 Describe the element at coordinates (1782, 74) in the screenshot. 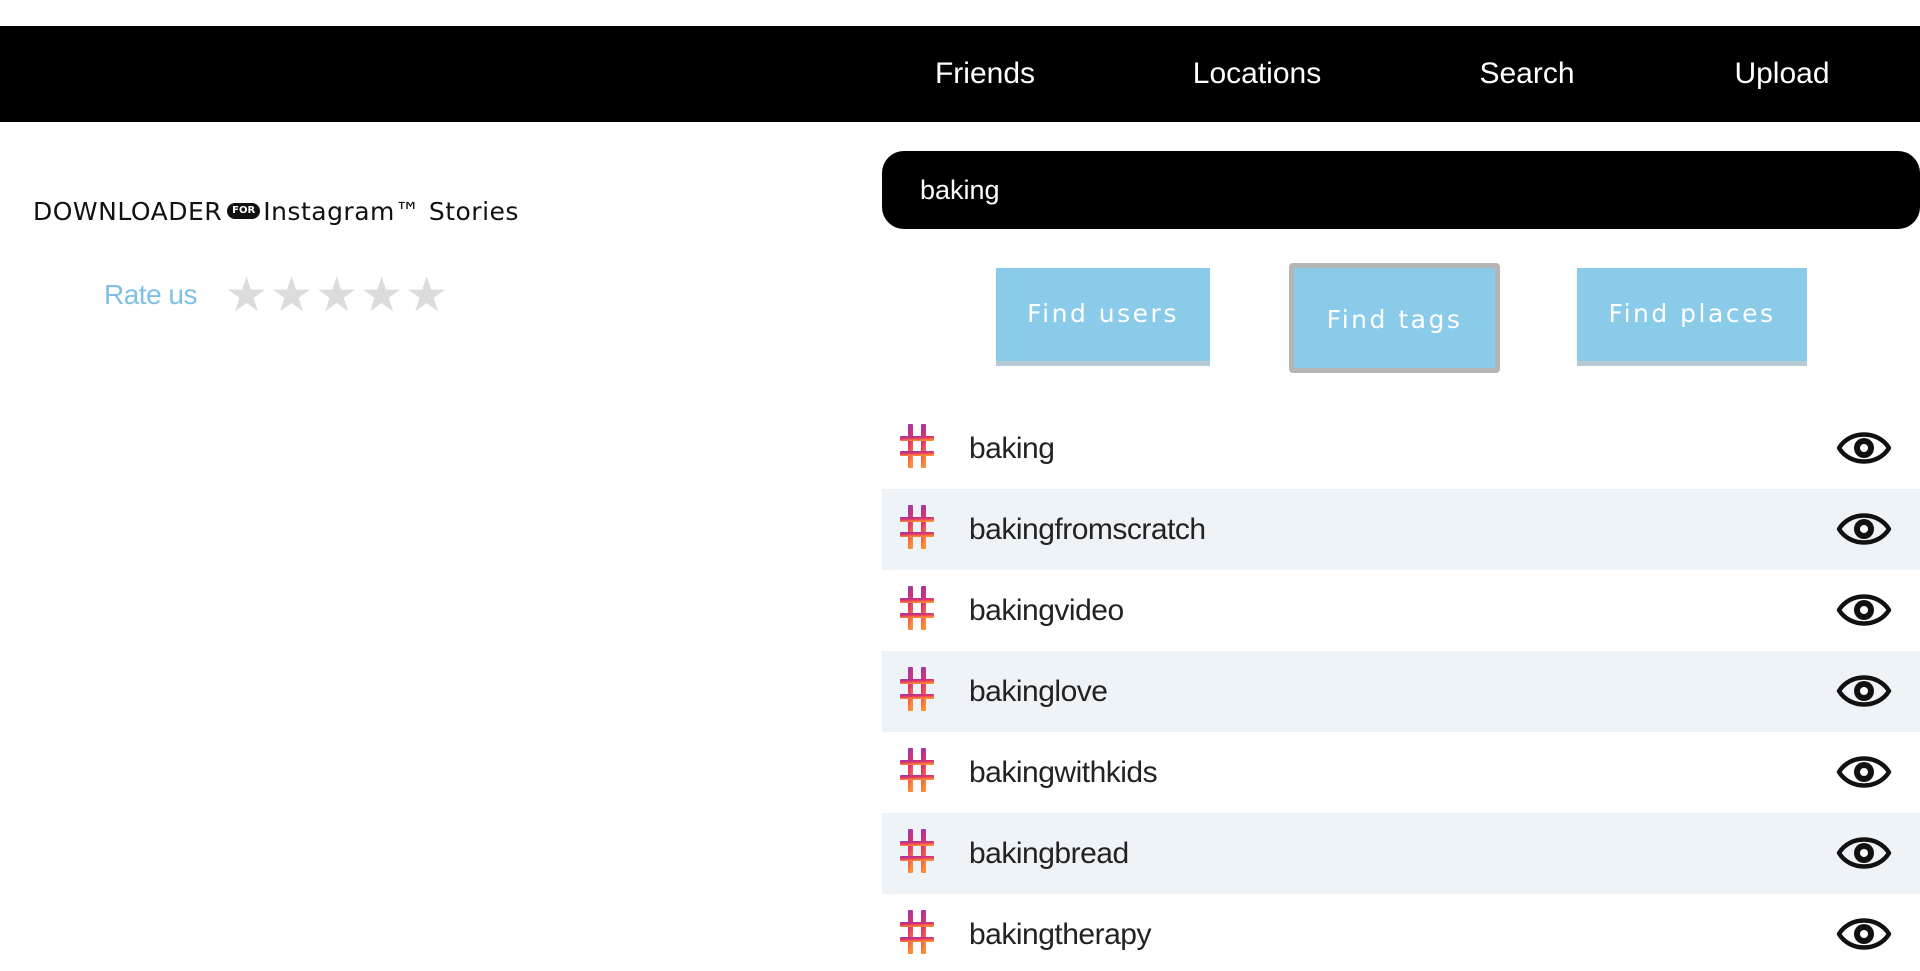

I see `nav-upload: Upload` at that location.